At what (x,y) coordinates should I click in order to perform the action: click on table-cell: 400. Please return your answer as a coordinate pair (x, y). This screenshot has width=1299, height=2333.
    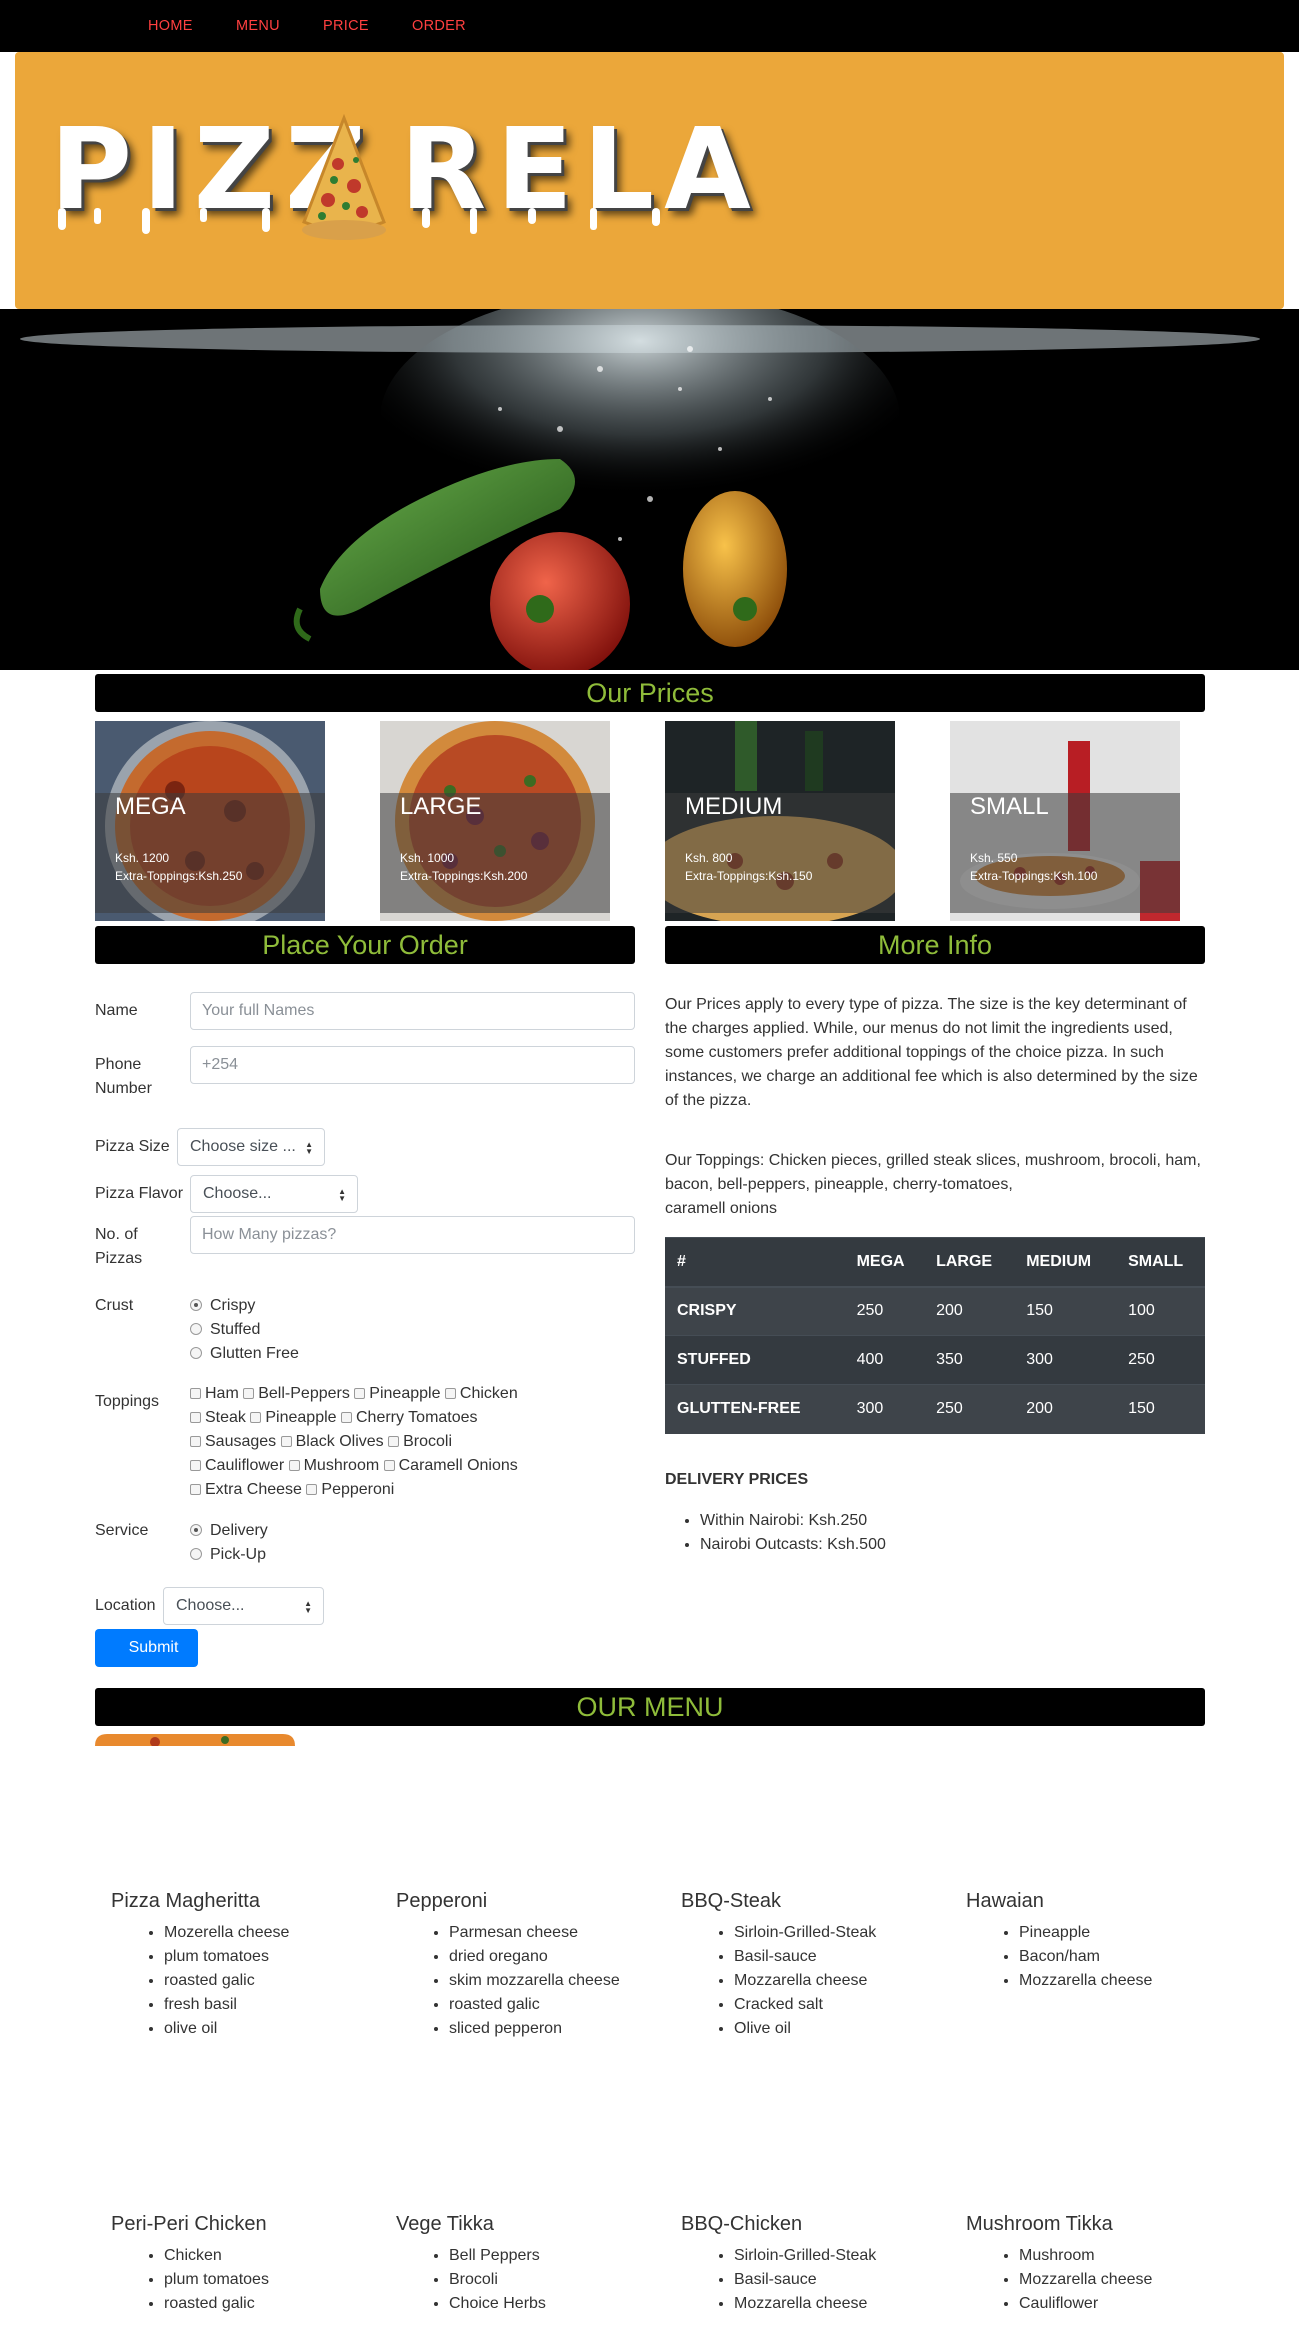
    Looking at the image, I should click on (884, 1360).